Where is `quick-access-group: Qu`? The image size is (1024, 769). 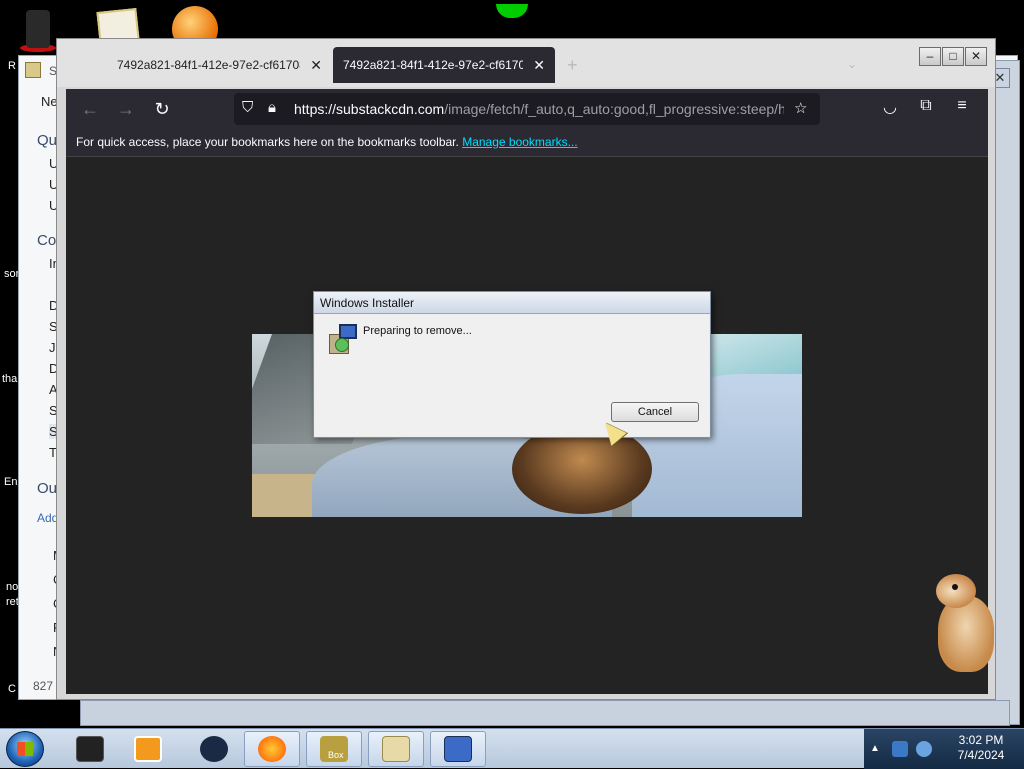
quick-access-group: Qu is located at coordinates (47, 140).